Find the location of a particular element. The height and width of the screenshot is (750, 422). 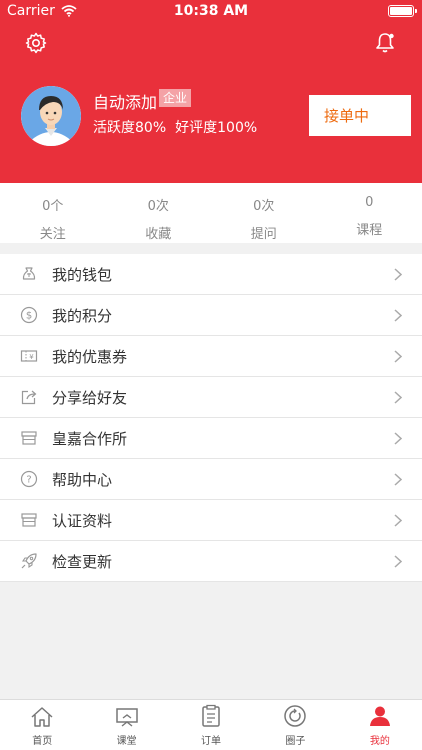

tab-home: 首页 is located at coordinates (42, 725).